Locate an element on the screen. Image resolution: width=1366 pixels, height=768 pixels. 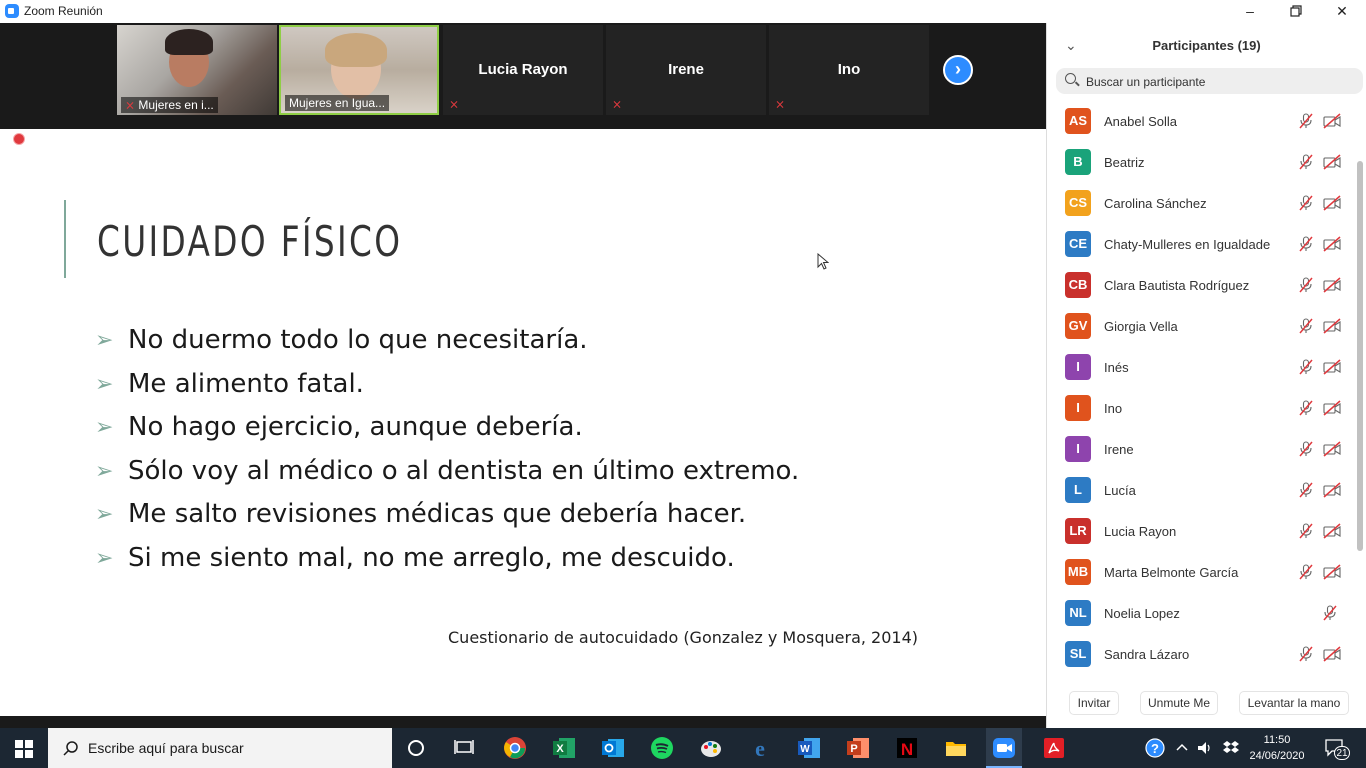
avatar: AS is located at coordinates (1078, 121).